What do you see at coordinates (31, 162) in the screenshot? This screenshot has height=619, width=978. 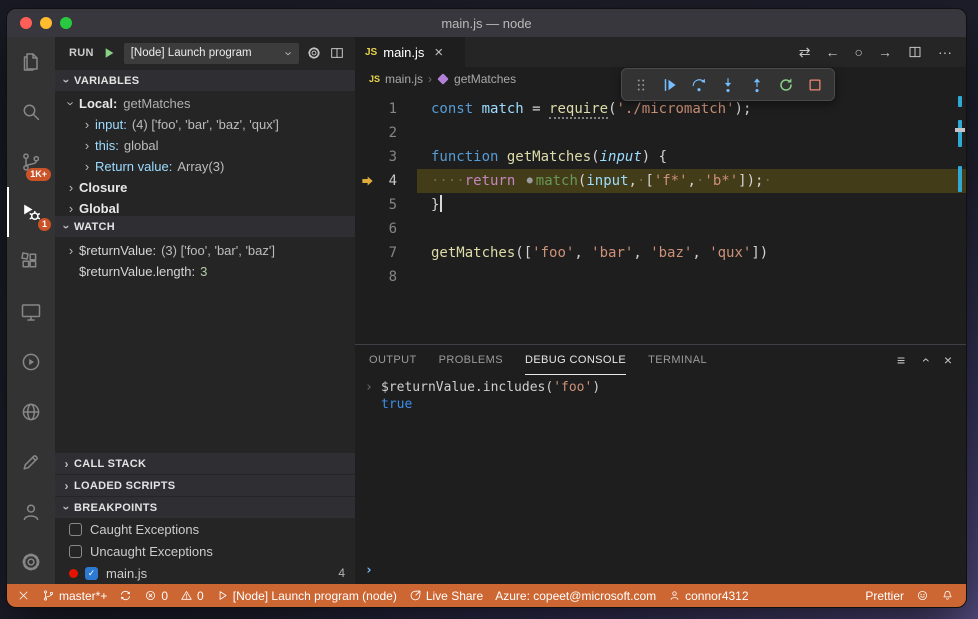 I see `activity-bar-item-source-control: 1K+` at bounding box center [31, 162].